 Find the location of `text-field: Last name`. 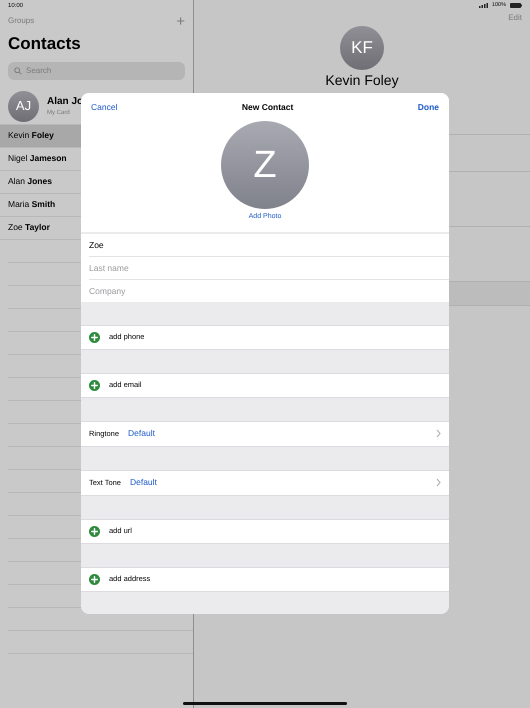

text-field: Last name is located at coordinates (265, 267).